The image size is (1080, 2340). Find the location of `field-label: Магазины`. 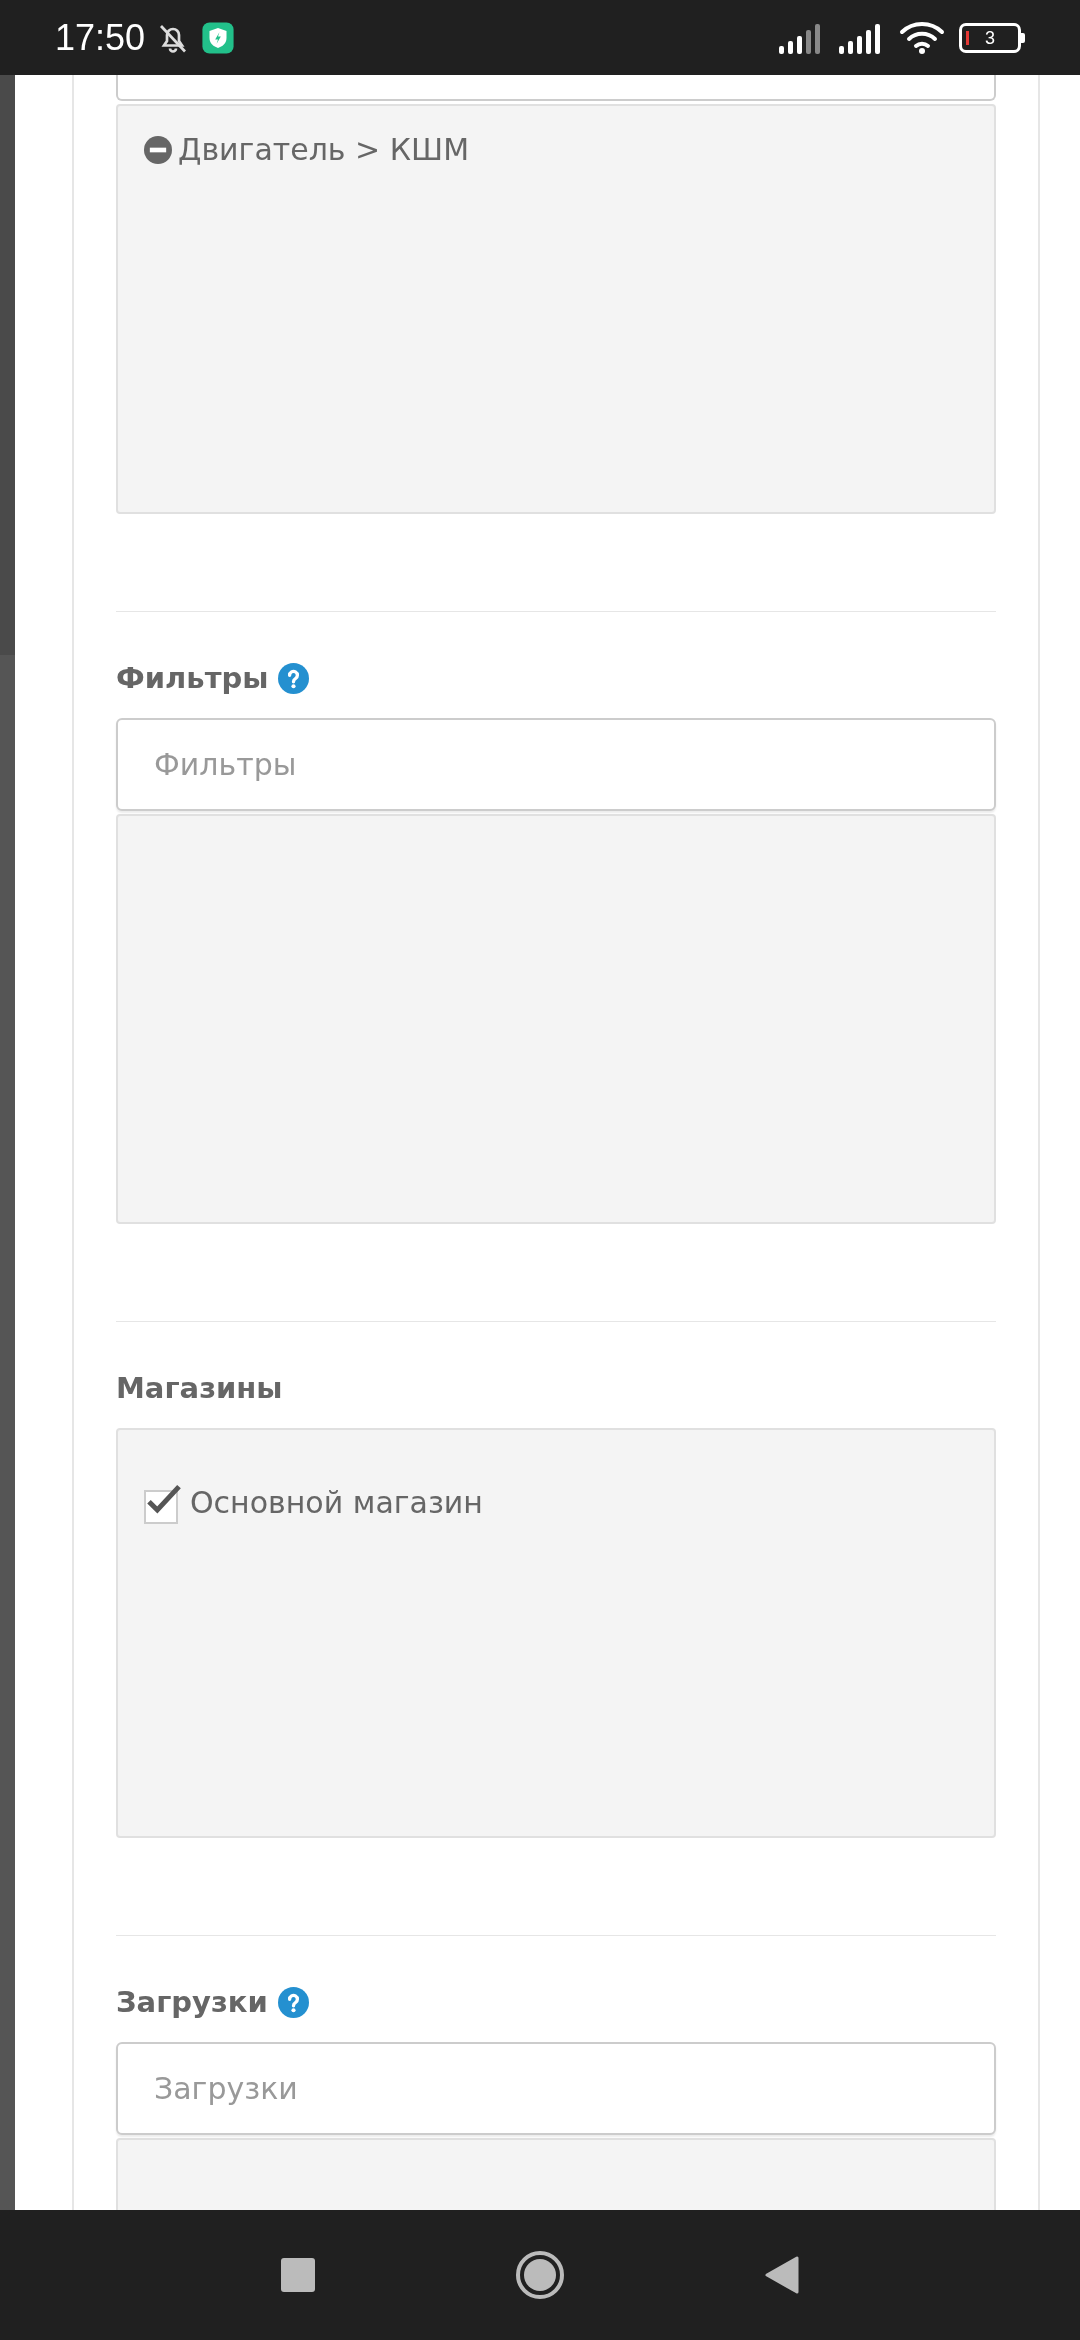

field-label: Магазины is located at coordinates (199, 1388).